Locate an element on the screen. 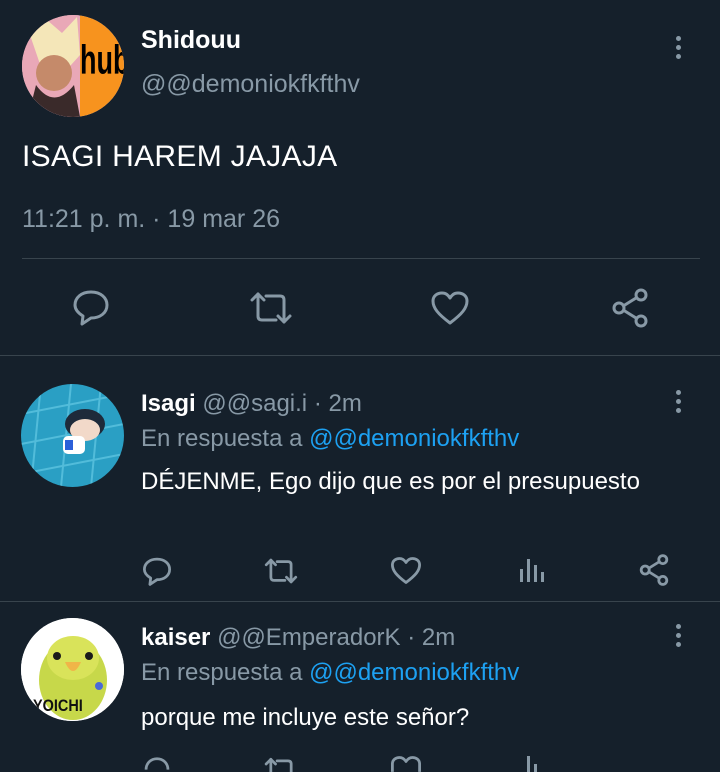 Image resolution: width=720 pixels, height=772 pixels. tweet-timestamp: 11:21 p. m. · 19 mar 26 is located at coordinates (151, 219).